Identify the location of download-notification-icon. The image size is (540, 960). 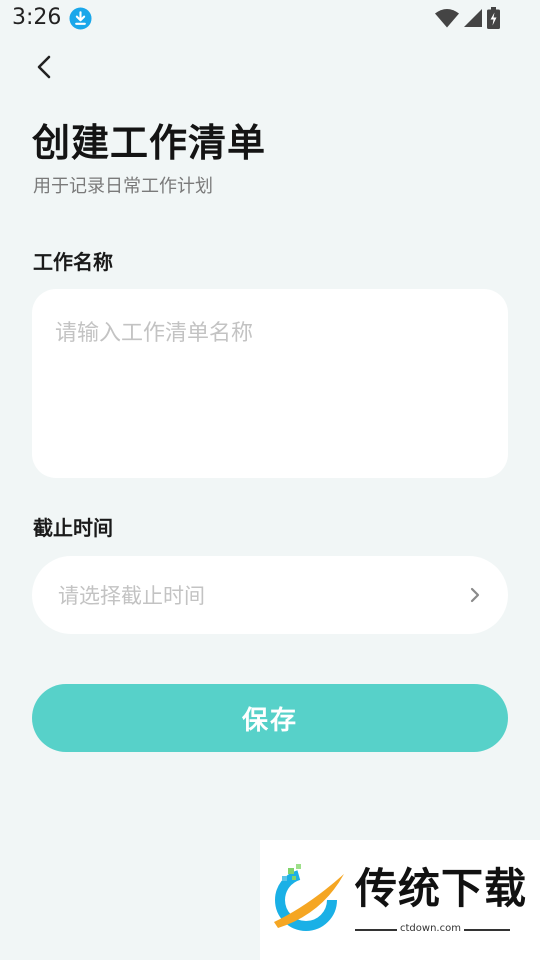
(80, 18).